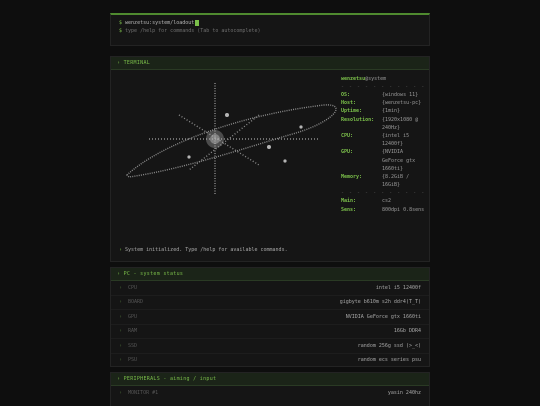  Describe the element at coordinates (400, 95) in the screenshot. I see `info-value: {windows 11}` at that location.